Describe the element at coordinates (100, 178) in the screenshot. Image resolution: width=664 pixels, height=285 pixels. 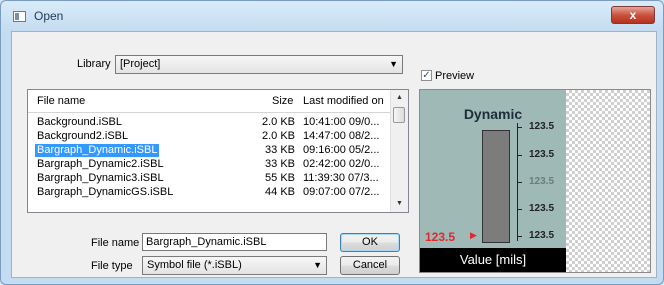
I see `file-name-cell: Bargraph_Dynamic3.iSBL` at that location.